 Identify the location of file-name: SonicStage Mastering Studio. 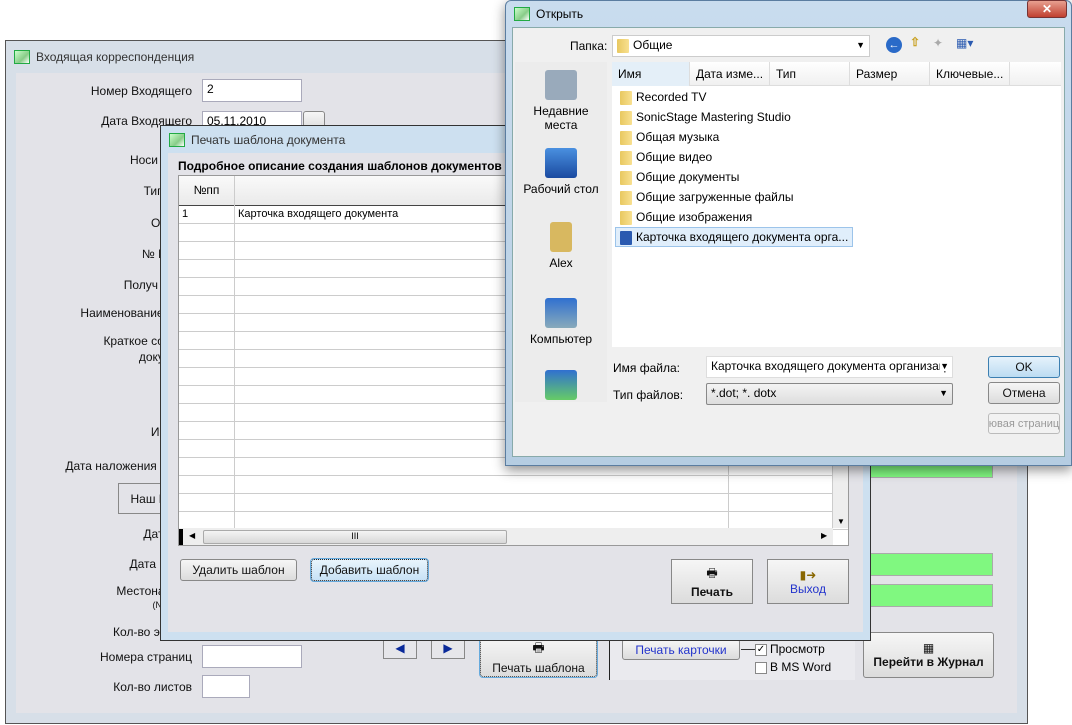
(713, 117).